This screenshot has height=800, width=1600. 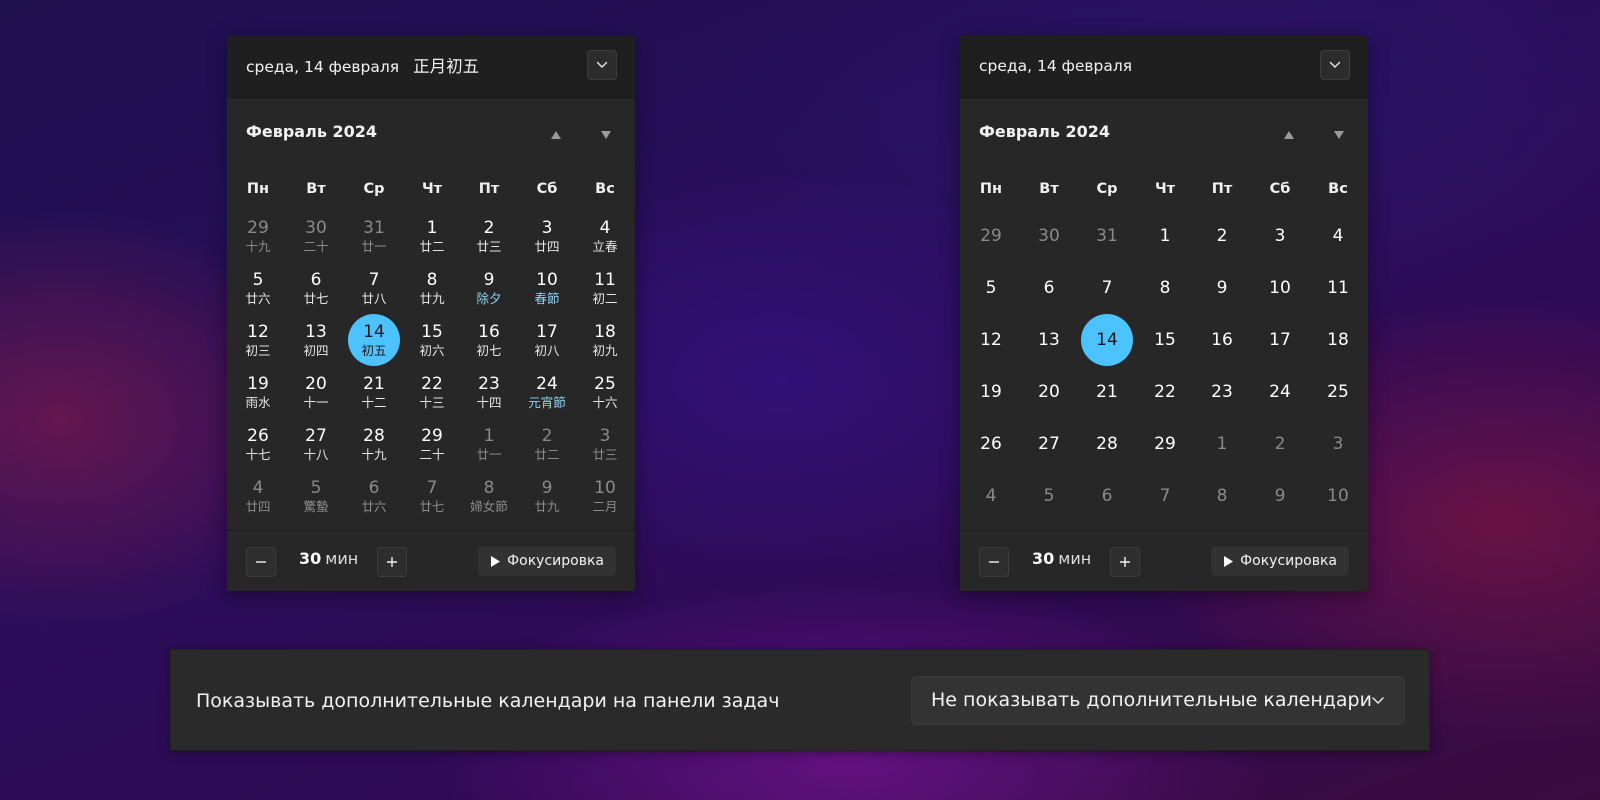 What do you see at coordinates (374, 444) in the screenshot?
I see `day-cell: 28 十九` at bounding box center [374, 444].